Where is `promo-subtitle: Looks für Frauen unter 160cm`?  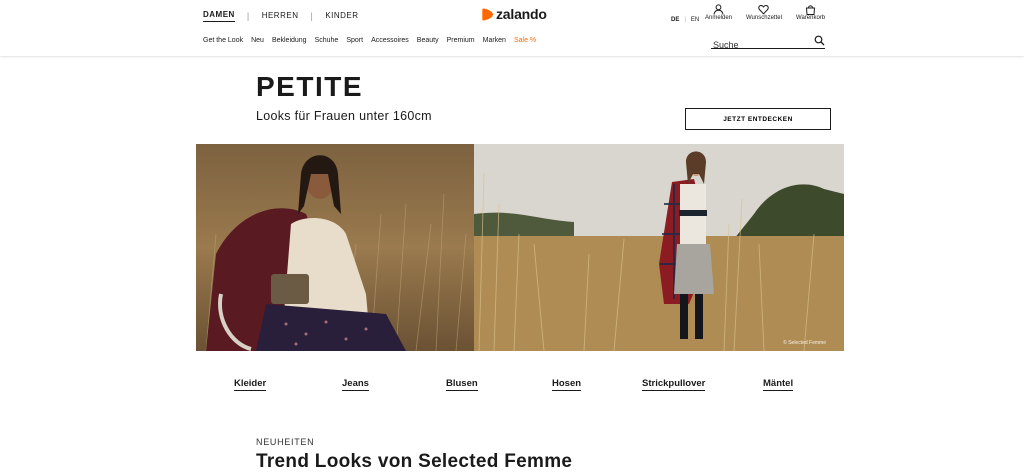
promo-subtitle: Looks für Frauen unter 160cm is located at coordinates (344, 116).